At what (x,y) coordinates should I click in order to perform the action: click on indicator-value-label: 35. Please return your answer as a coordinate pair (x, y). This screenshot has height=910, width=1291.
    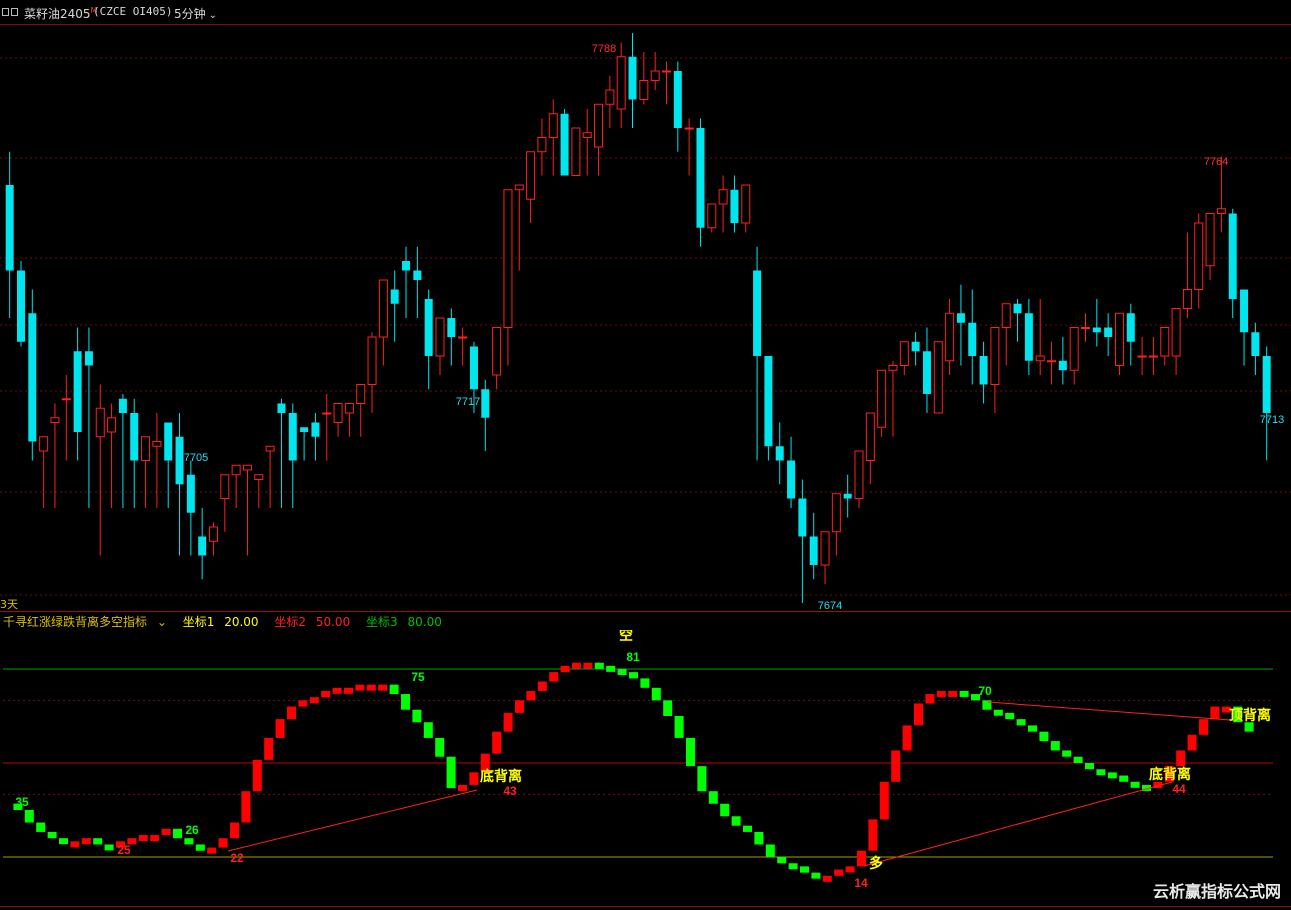
    Looking at the image, I should click on (22, 802).